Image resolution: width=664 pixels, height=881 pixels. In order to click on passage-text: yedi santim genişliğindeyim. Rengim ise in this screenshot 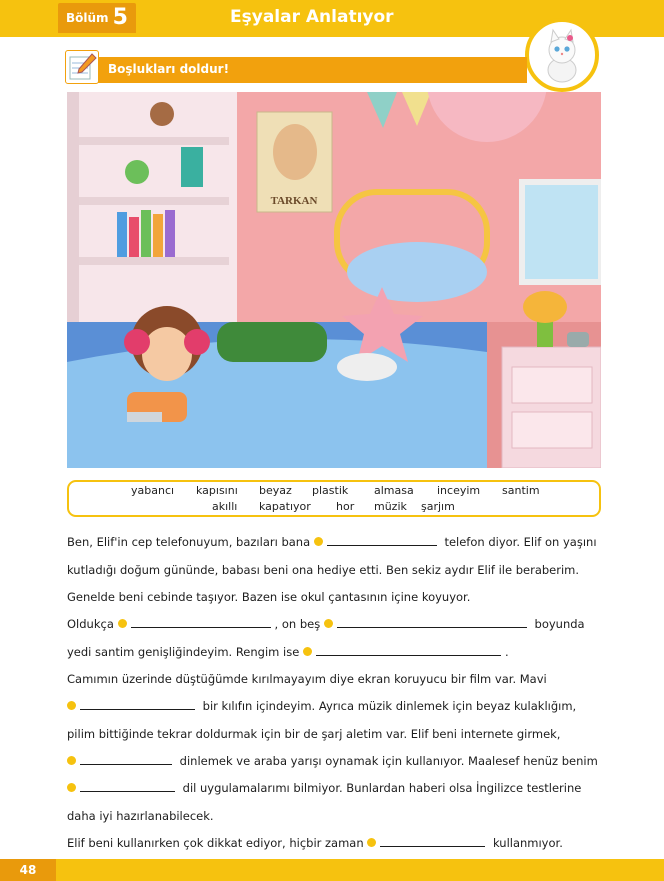, I will do `click(183, 652)`.